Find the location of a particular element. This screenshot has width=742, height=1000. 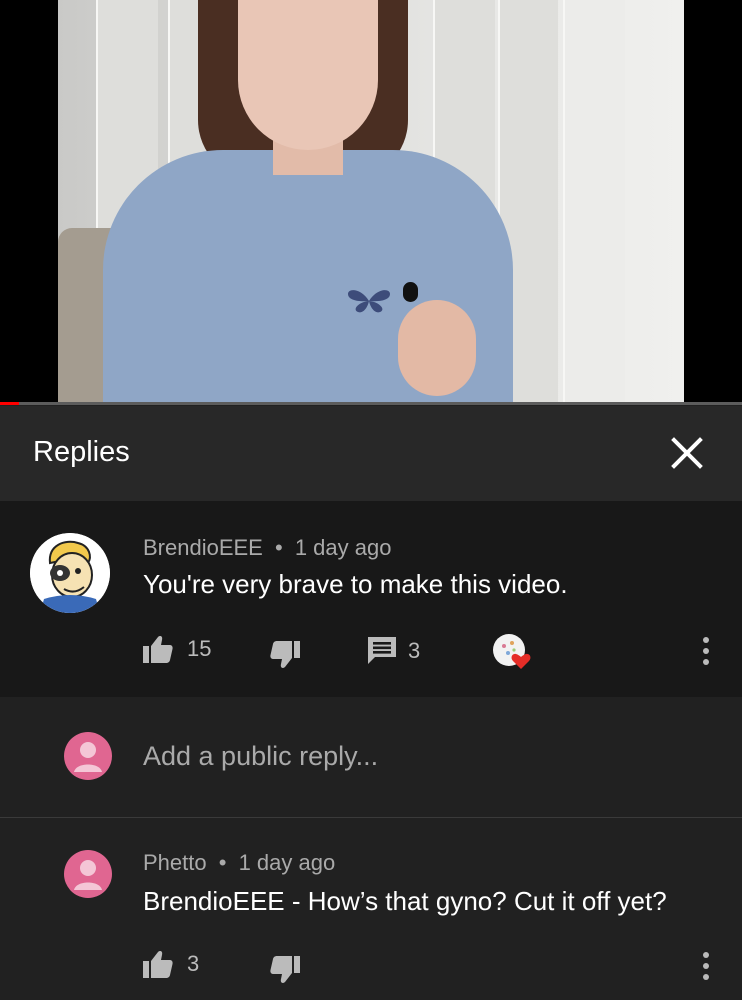

person-hand is located at coordinates (437, 348).